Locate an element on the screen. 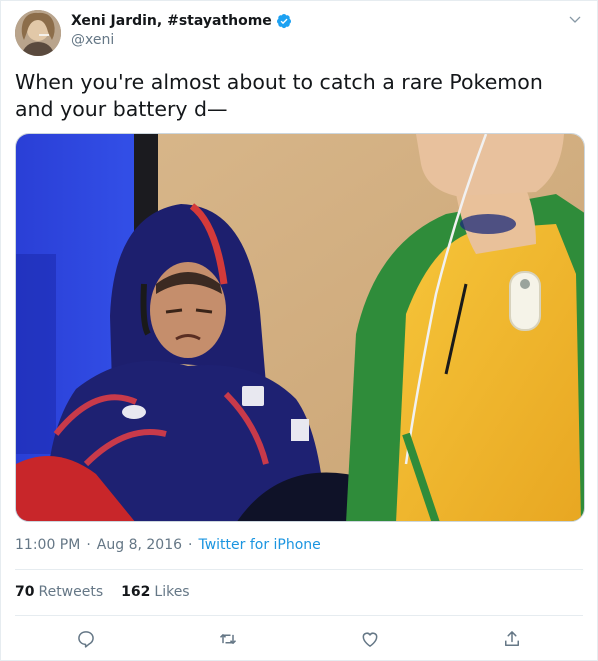 This screenshot has height=661, width=598. share-button is located at coordinates (512, 639).